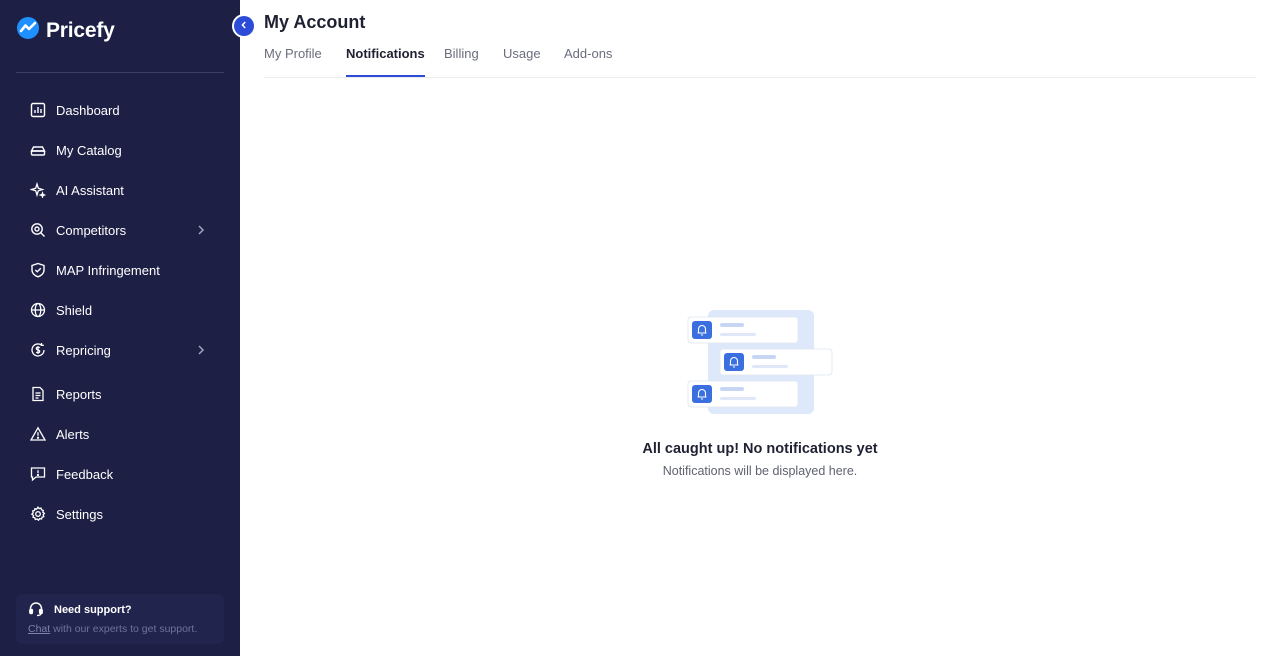  Describe the element at coordinates (93, 610) in the screenshot. I see `support-title: Need support?` at that location.